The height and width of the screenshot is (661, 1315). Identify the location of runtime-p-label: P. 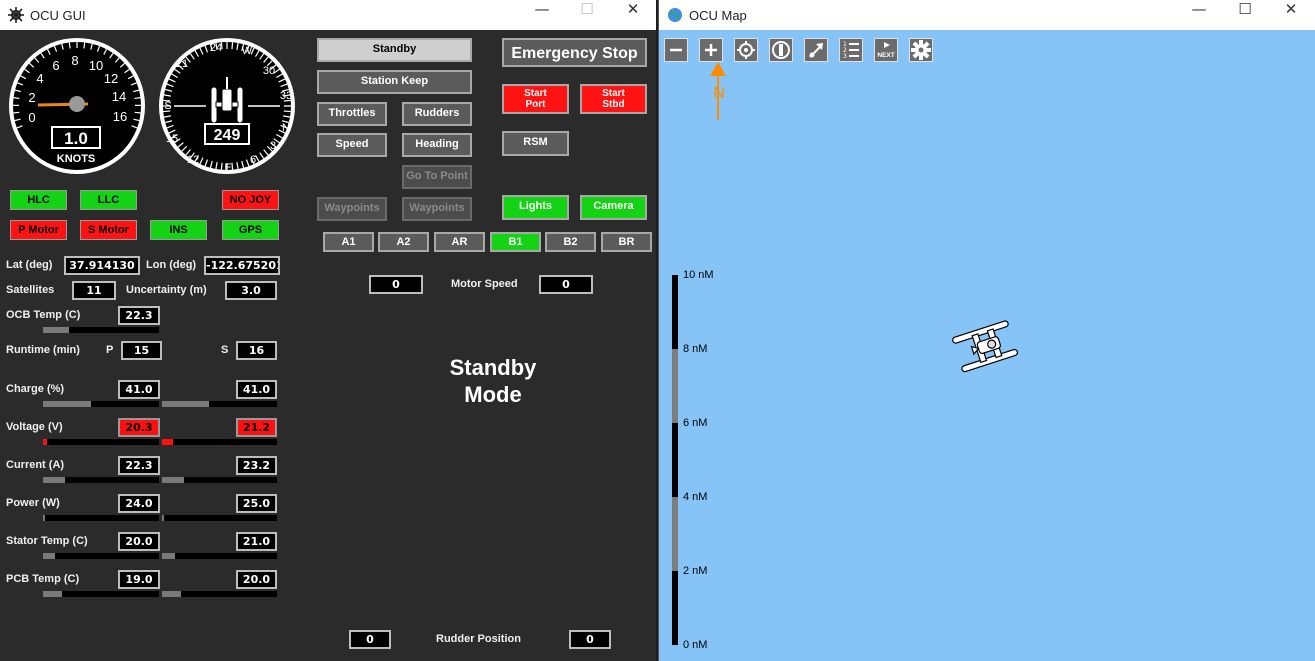
(110, 350).